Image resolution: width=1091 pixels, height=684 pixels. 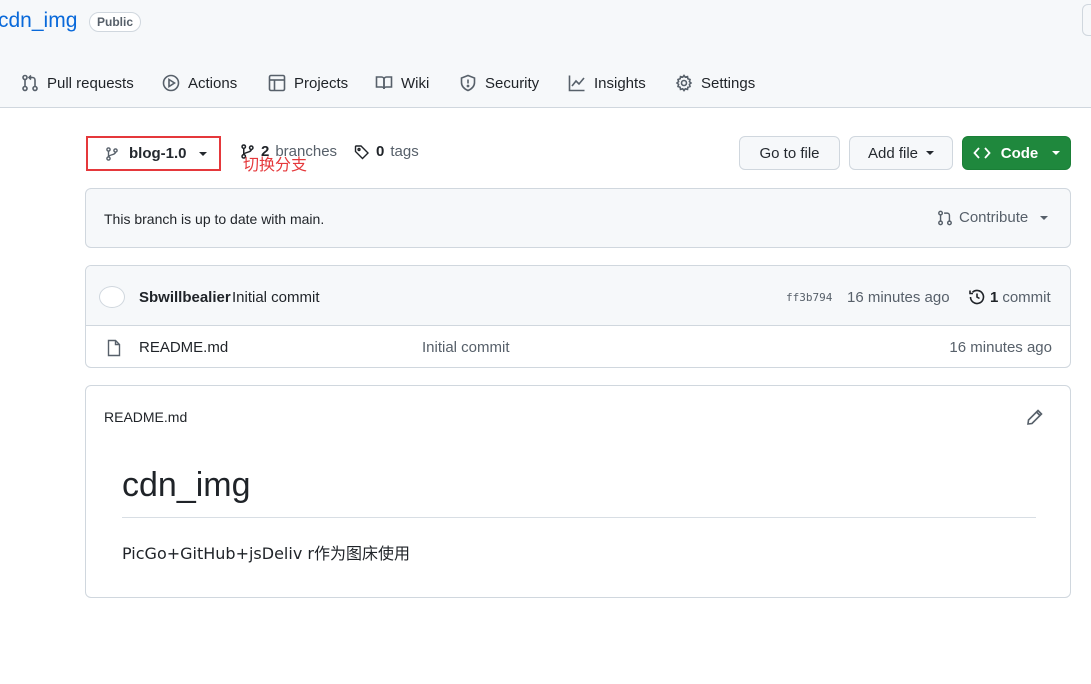 I want to click on avatar, so click(x=112, y=297).